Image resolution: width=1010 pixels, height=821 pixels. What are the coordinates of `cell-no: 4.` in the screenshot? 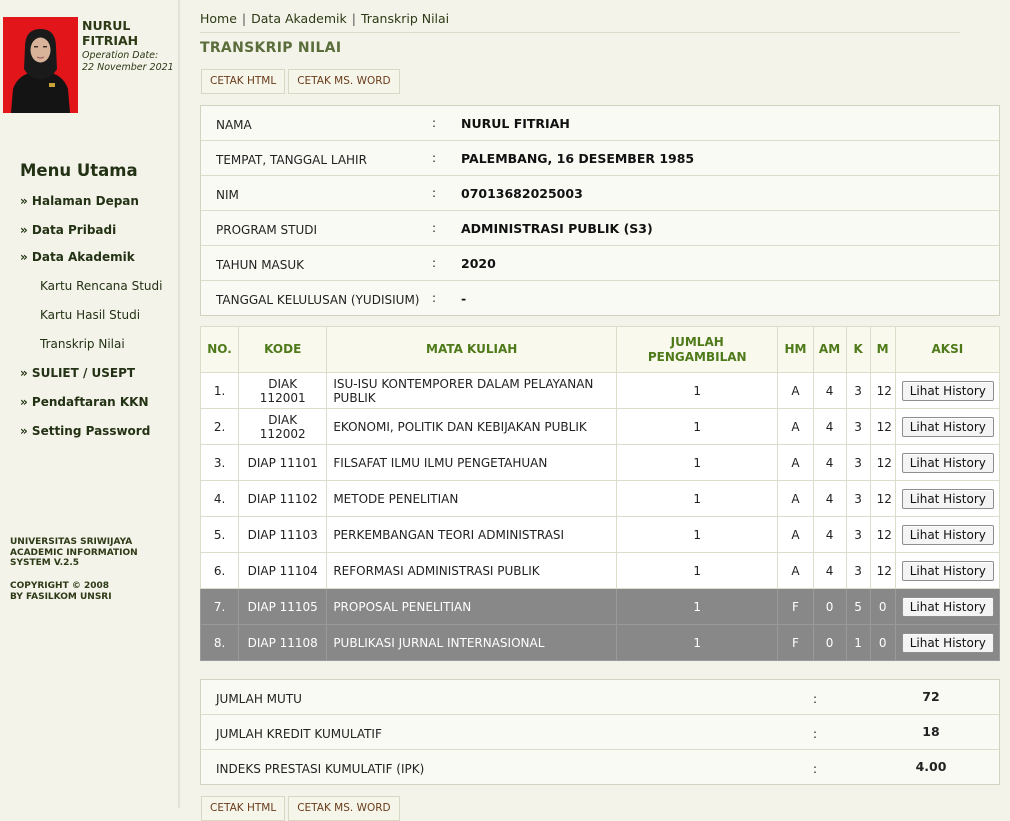 It's located at (219, 498).